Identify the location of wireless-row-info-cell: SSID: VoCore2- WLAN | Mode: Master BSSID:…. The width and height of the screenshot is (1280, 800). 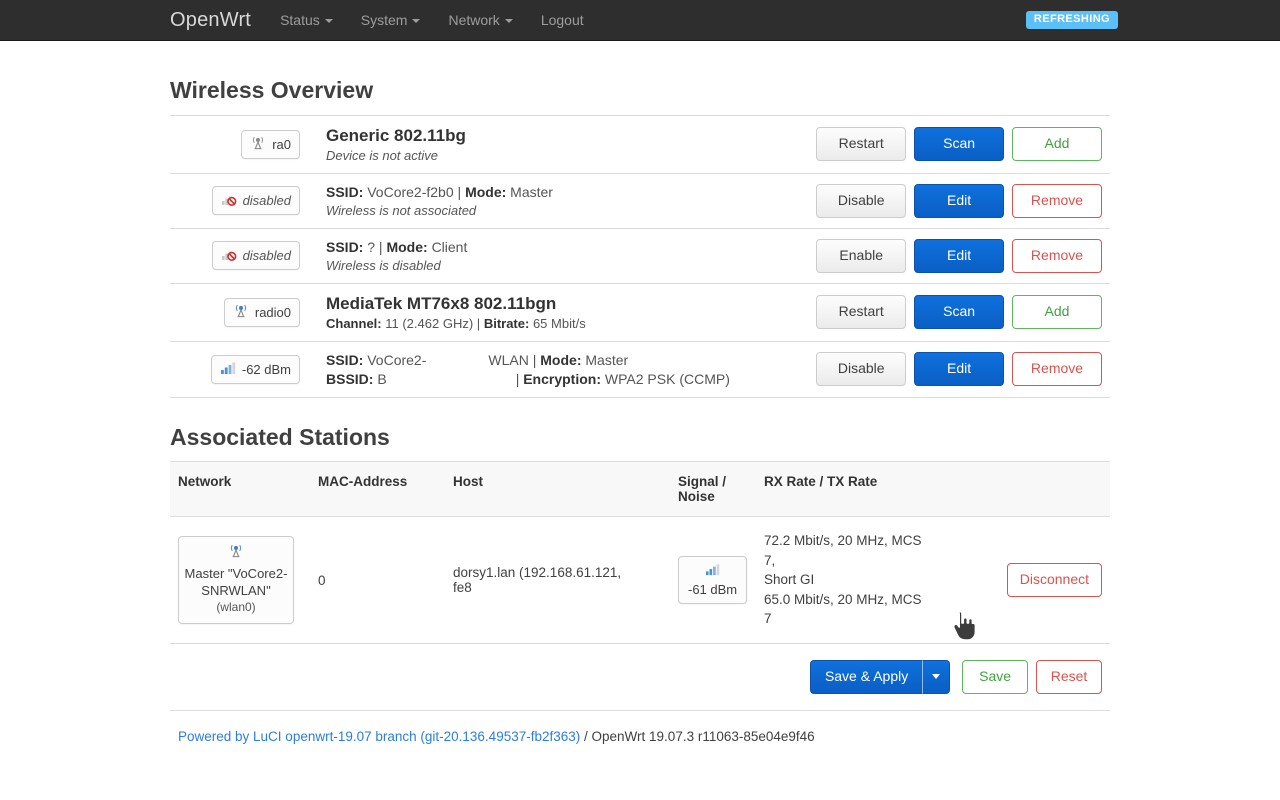
(561, 369).